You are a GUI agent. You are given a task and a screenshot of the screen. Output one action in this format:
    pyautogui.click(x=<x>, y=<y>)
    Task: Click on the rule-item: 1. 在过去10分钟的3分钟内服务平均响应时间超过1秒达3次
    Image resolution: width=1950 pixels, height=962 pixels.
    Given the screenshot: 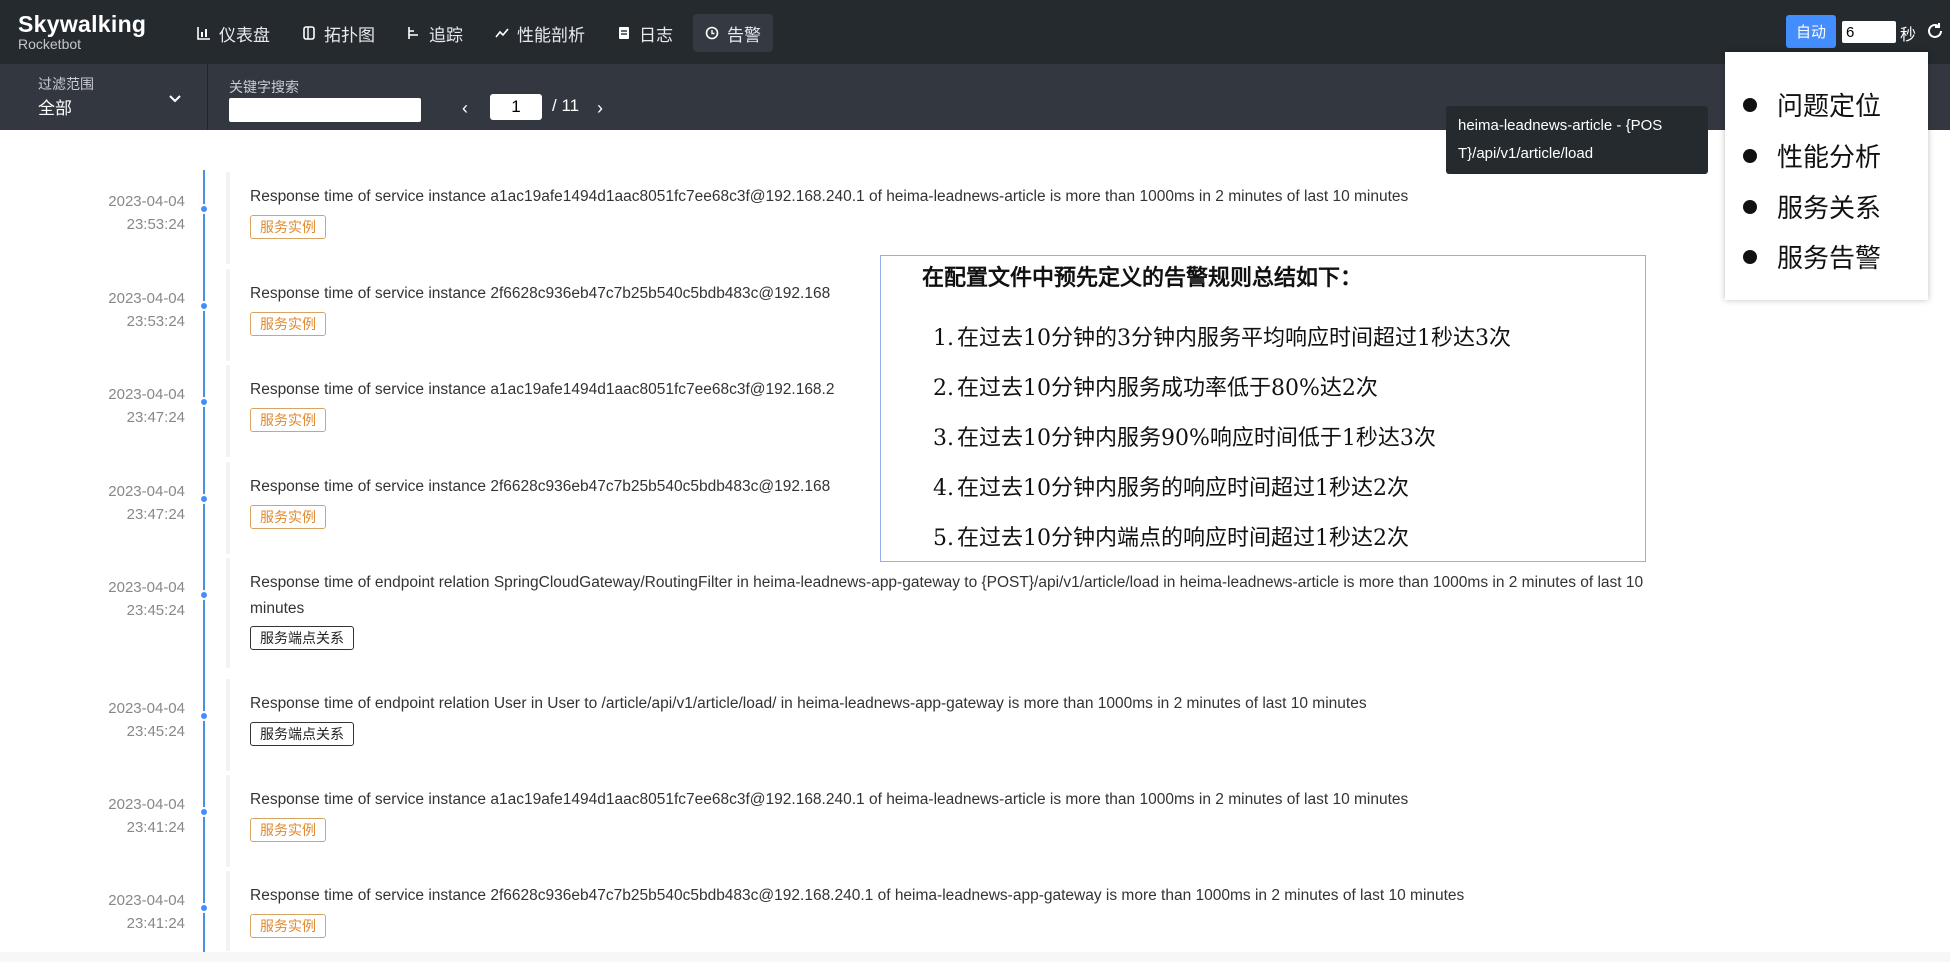 What is the action you would take?
    pyautogui.click(x=1222, y=338)
    